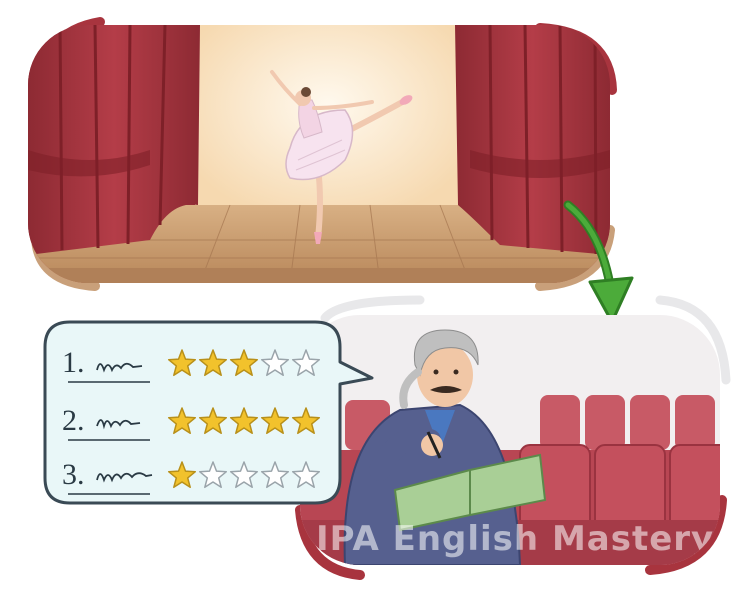 Image resolution: width=750 pixels, height=600 pixels. I want to click on rating-number: 3., so click(73, 474).